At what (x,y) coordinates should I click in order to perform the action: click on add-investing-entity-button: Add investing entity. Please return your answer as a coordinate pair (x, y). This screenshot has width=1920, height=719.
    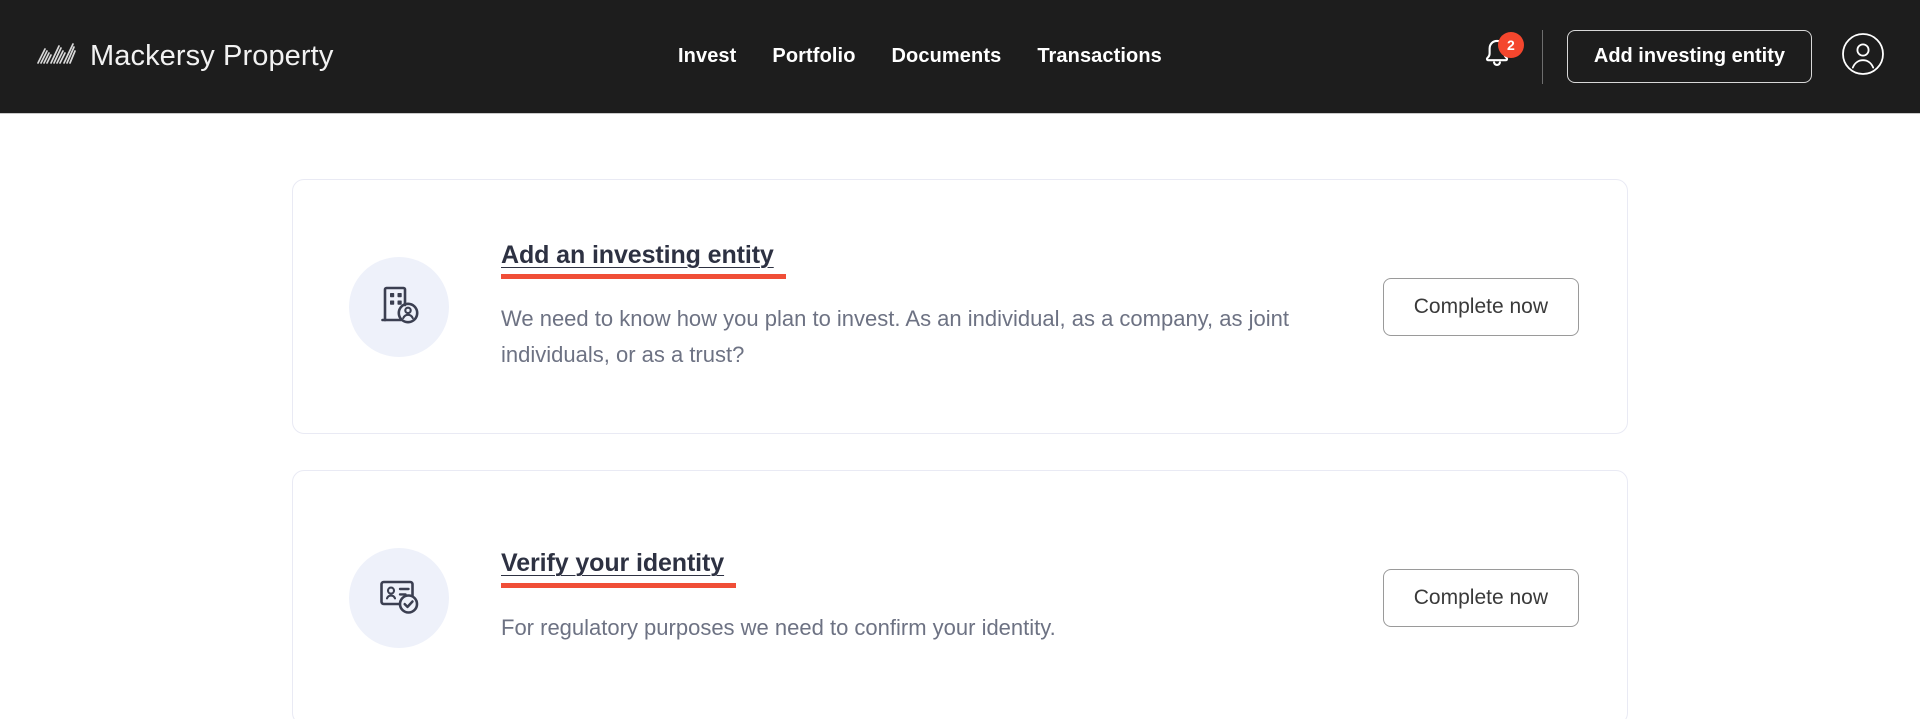
    Looking at the image, I should click on (1689, 56).